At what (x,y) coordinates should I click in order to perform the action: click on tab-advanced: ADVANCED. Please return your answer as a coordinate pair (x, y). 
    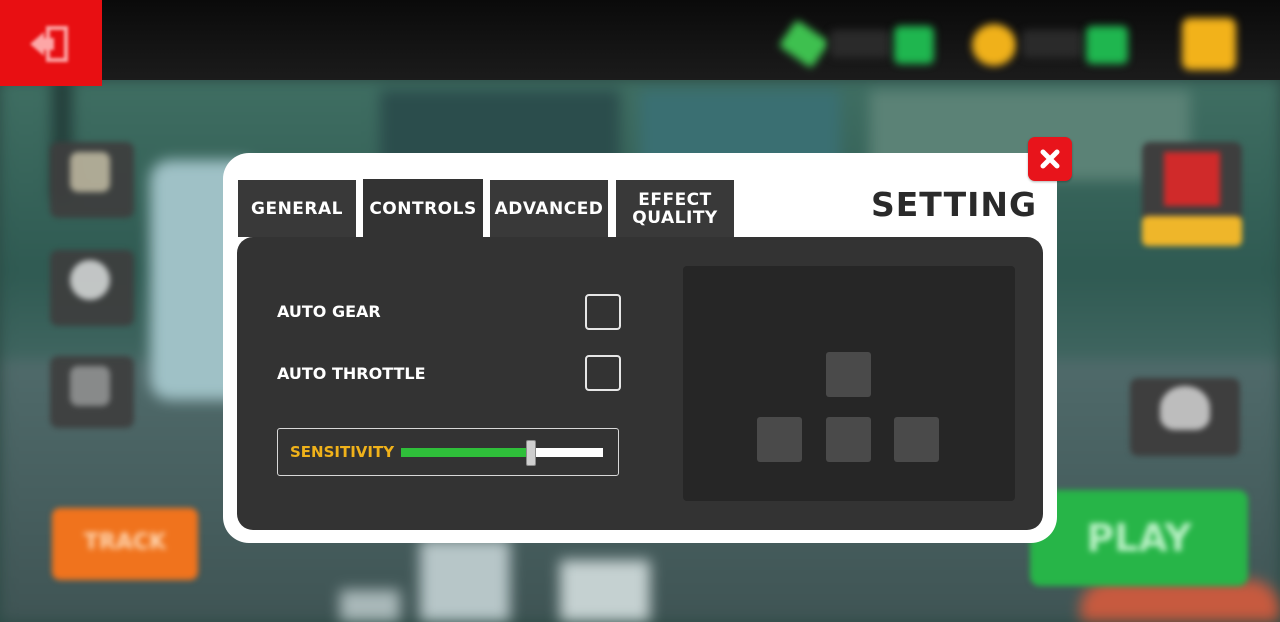
    Looking at the image, I should click on (549, 208).